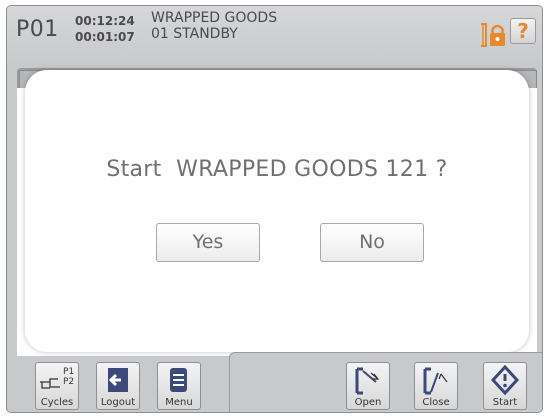  I want to click on start-icon, so click(505, 380).